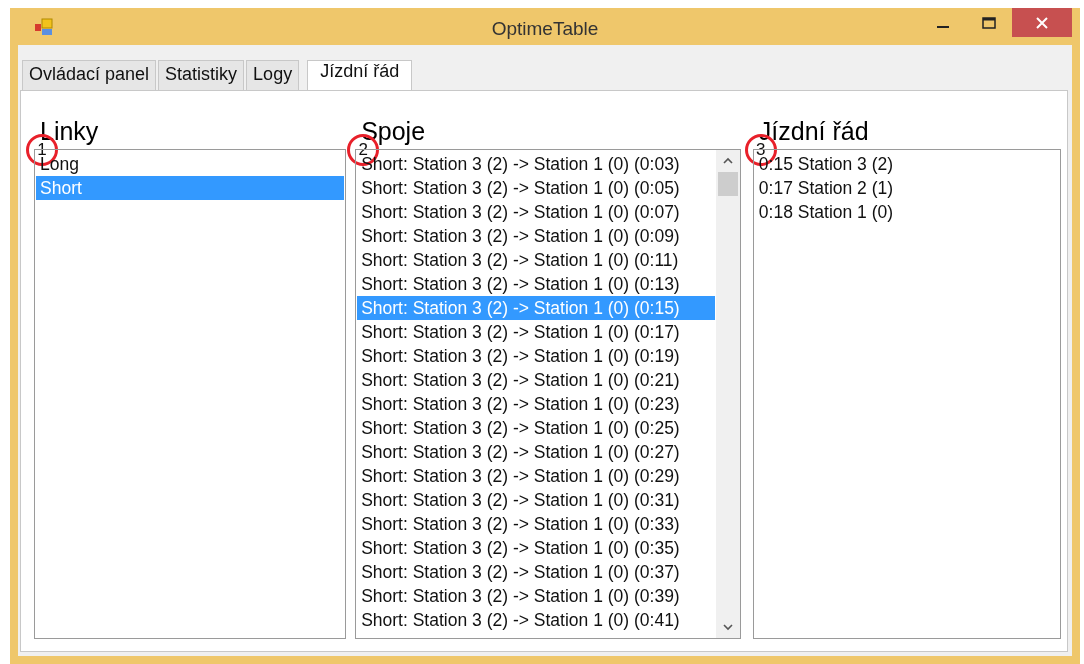 The width and height of the screenshot is (1084, 664). Describe the element at coordinates (536, 212) in the screenshot. I see `list-item: Short: Station 3 (2) -> Station 1 (0) (0:07)` at that location.